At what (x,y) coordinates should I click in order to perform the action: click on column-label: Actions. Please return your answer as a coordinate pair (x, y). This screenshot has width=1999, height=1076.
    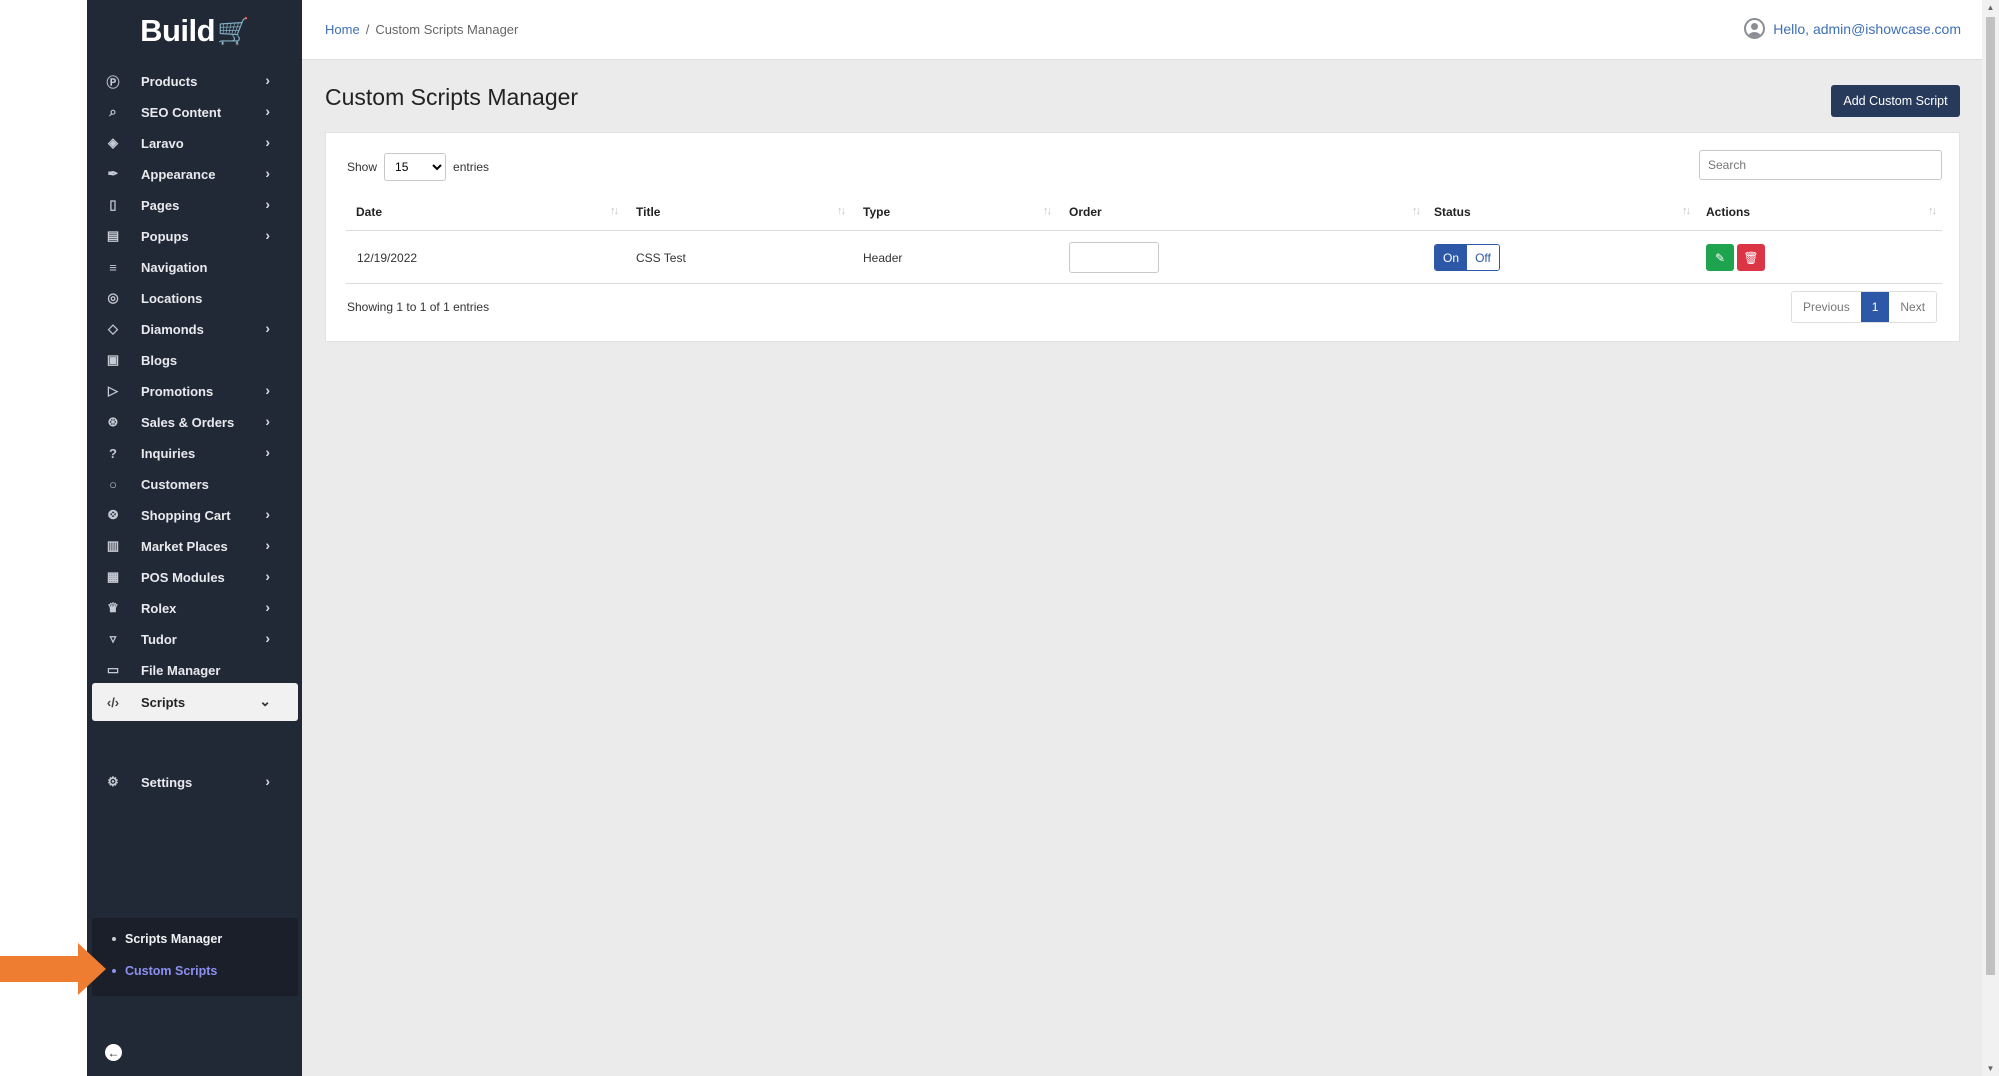
    Looking at the image, I should click on (1728, 212).